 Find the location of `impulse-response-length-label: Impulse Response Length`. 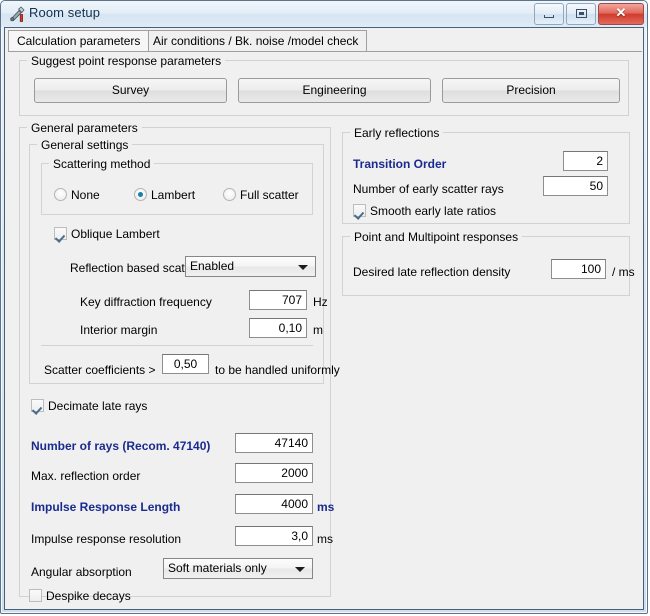

impulse-response-length-label: Impulse Response Length is located at coordinates (106, 507).